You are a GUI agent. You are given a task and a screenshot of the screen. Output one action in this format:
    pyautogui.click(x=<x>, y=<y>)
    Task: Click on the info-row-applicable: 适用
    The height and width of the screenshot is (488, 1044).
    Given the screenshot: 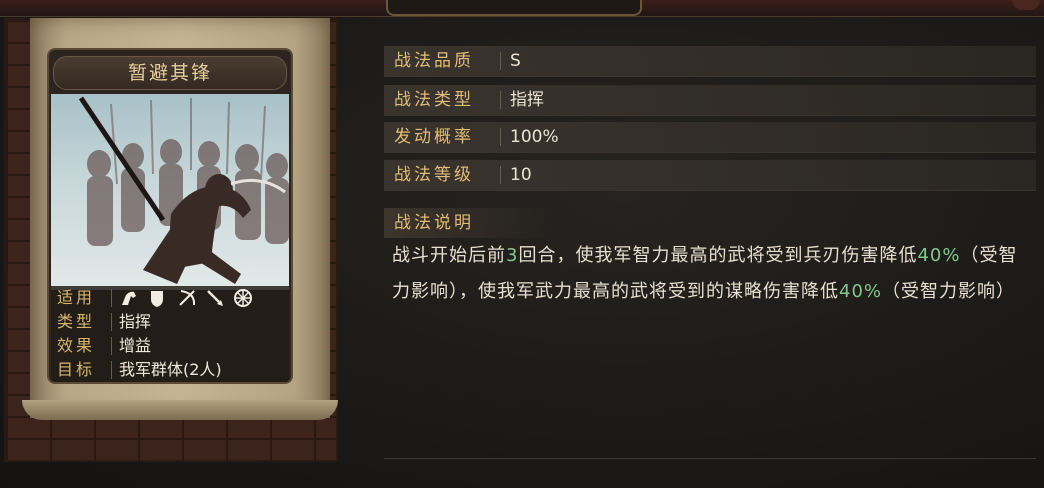 What is the action you would take?
    pyautogui.click(x=170, y=298)
    